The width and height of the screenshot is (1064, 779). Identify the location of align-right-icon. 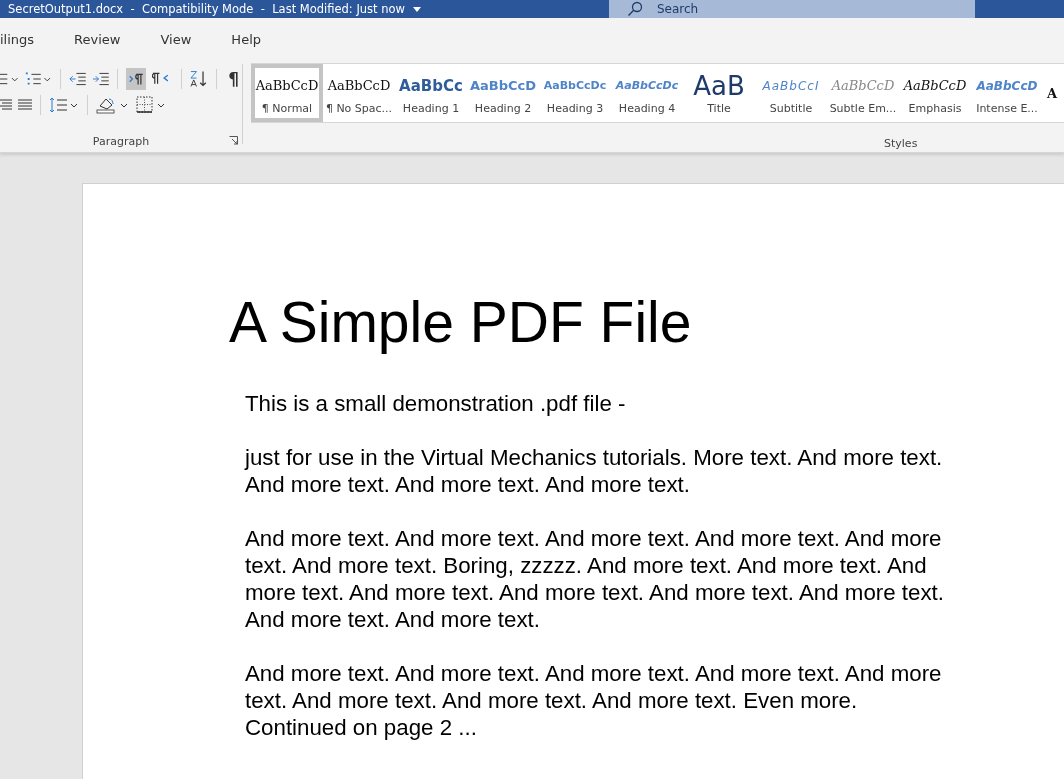
(6, 105).